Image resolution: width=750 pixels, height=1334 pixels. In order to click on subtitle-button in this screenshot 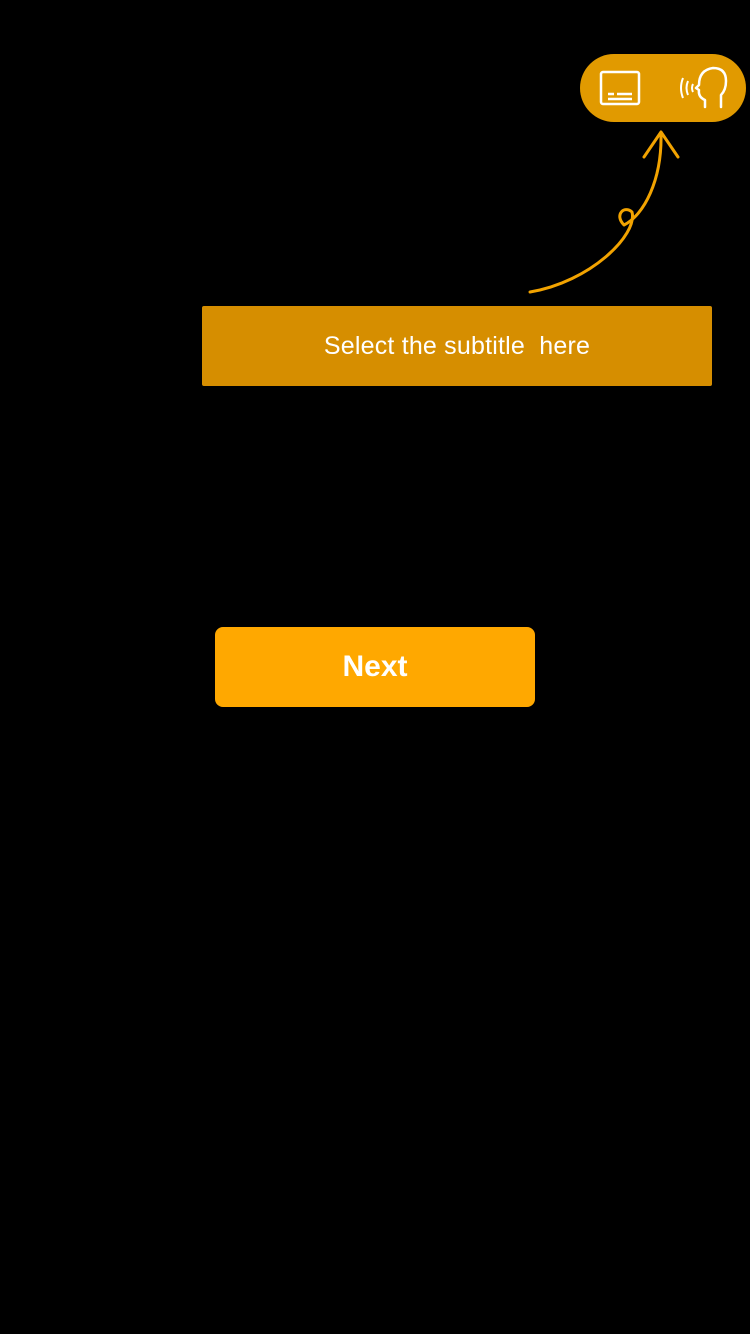, I will do `click(620, 88)`.